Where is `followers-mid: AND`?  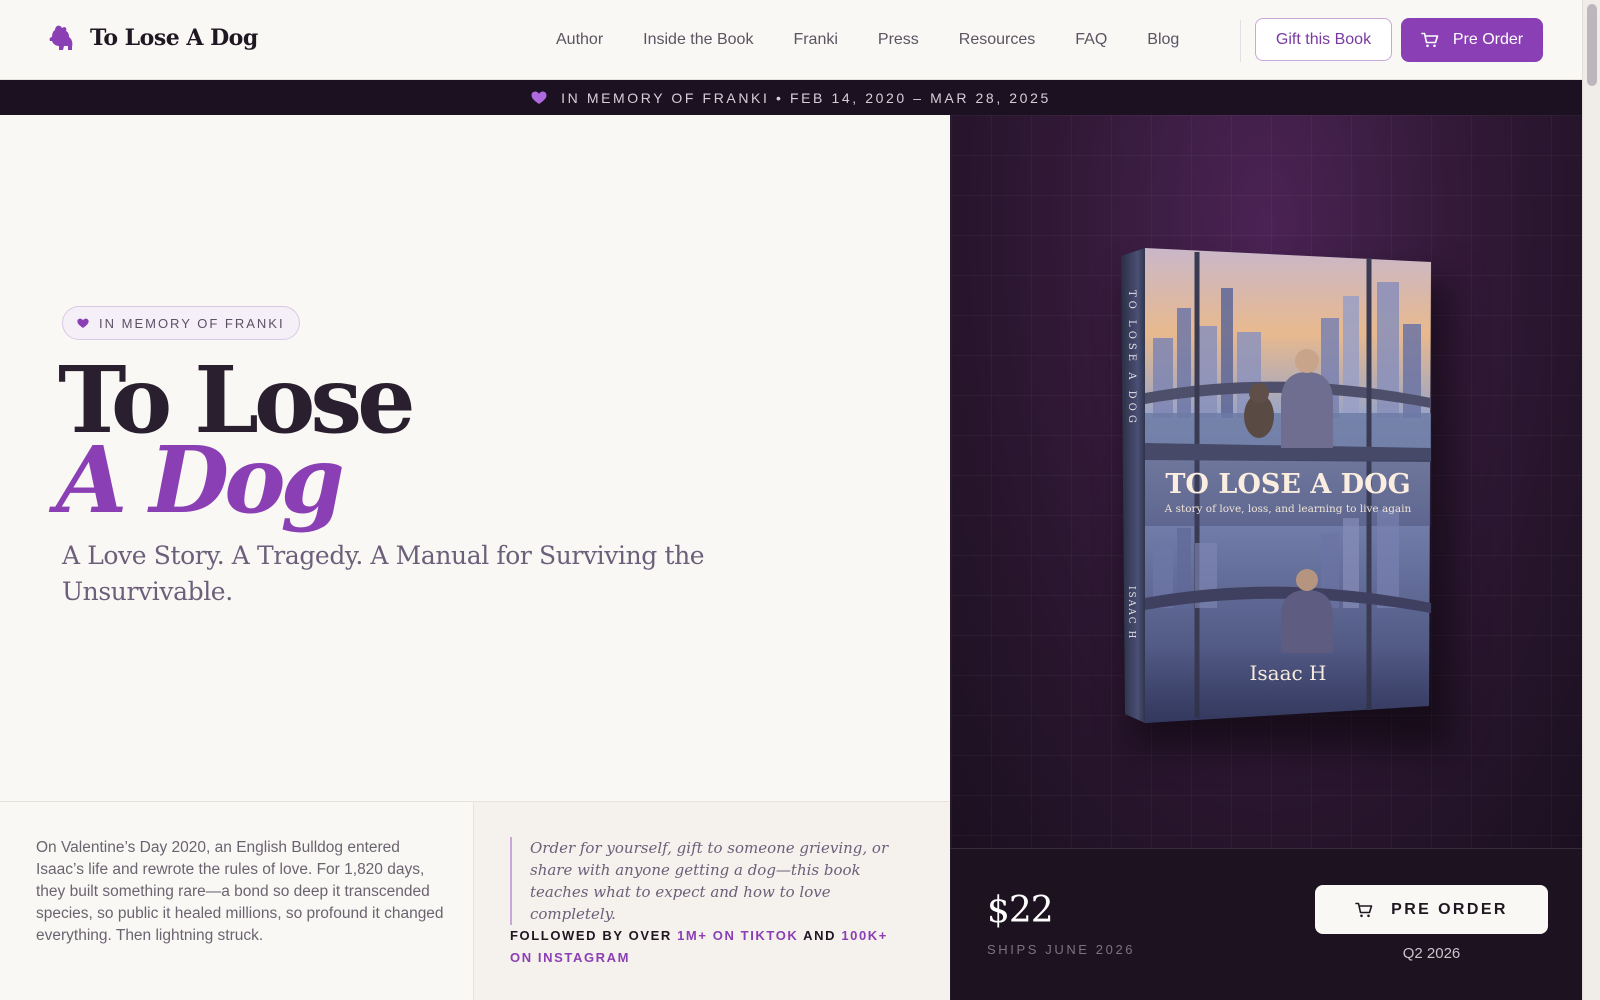
followers-mid: AND is located at coordinates (820, 935).